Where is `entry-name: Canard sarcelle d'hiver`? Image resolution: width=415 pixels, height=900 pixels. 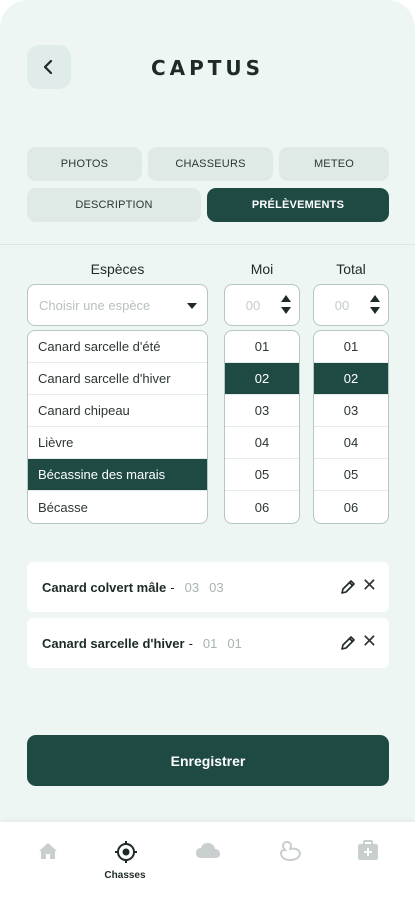
entry-name: Canard sarcelle d'hiver is located at coordinates (113, 643).